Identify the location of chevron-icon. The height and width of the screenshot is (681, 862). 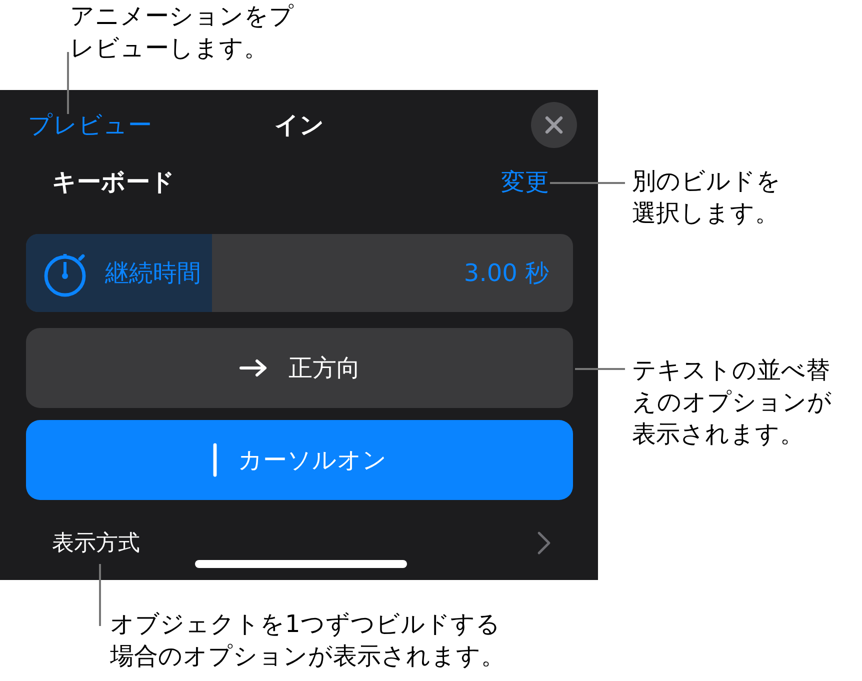
(544, 543).